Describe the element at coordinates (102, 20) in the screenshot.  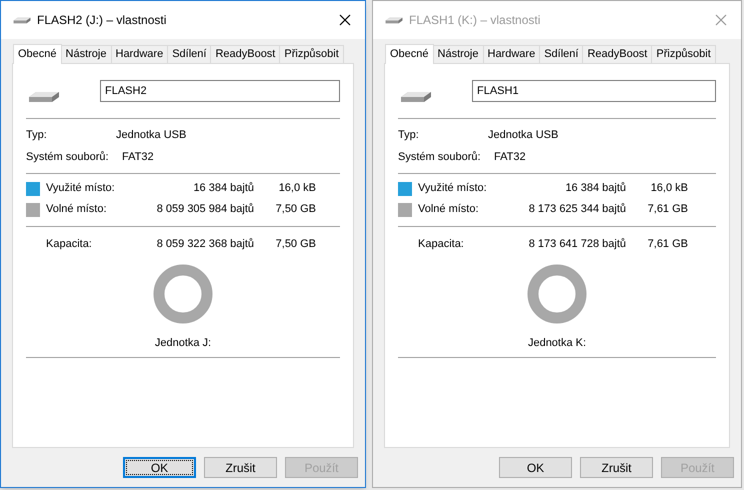
I see `window-title: FLASH2 (J:) – vlastnosti` at that location.